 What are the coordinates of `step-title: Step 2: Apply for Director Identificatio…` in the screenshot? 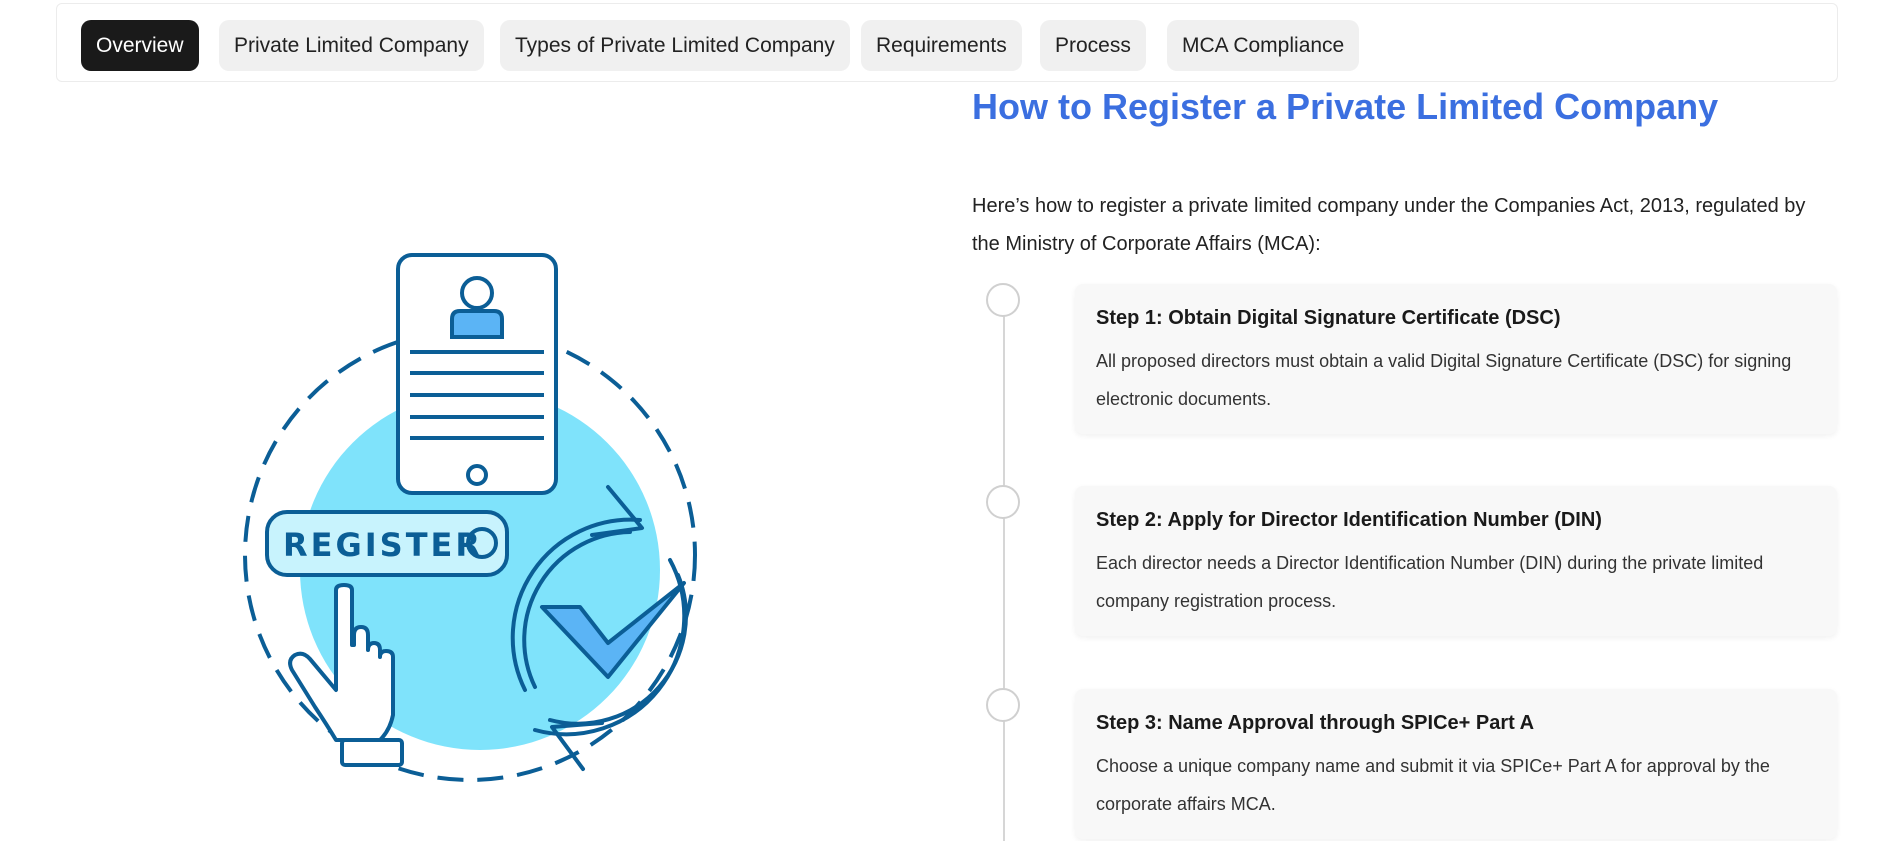 It's located at (1349, 520).